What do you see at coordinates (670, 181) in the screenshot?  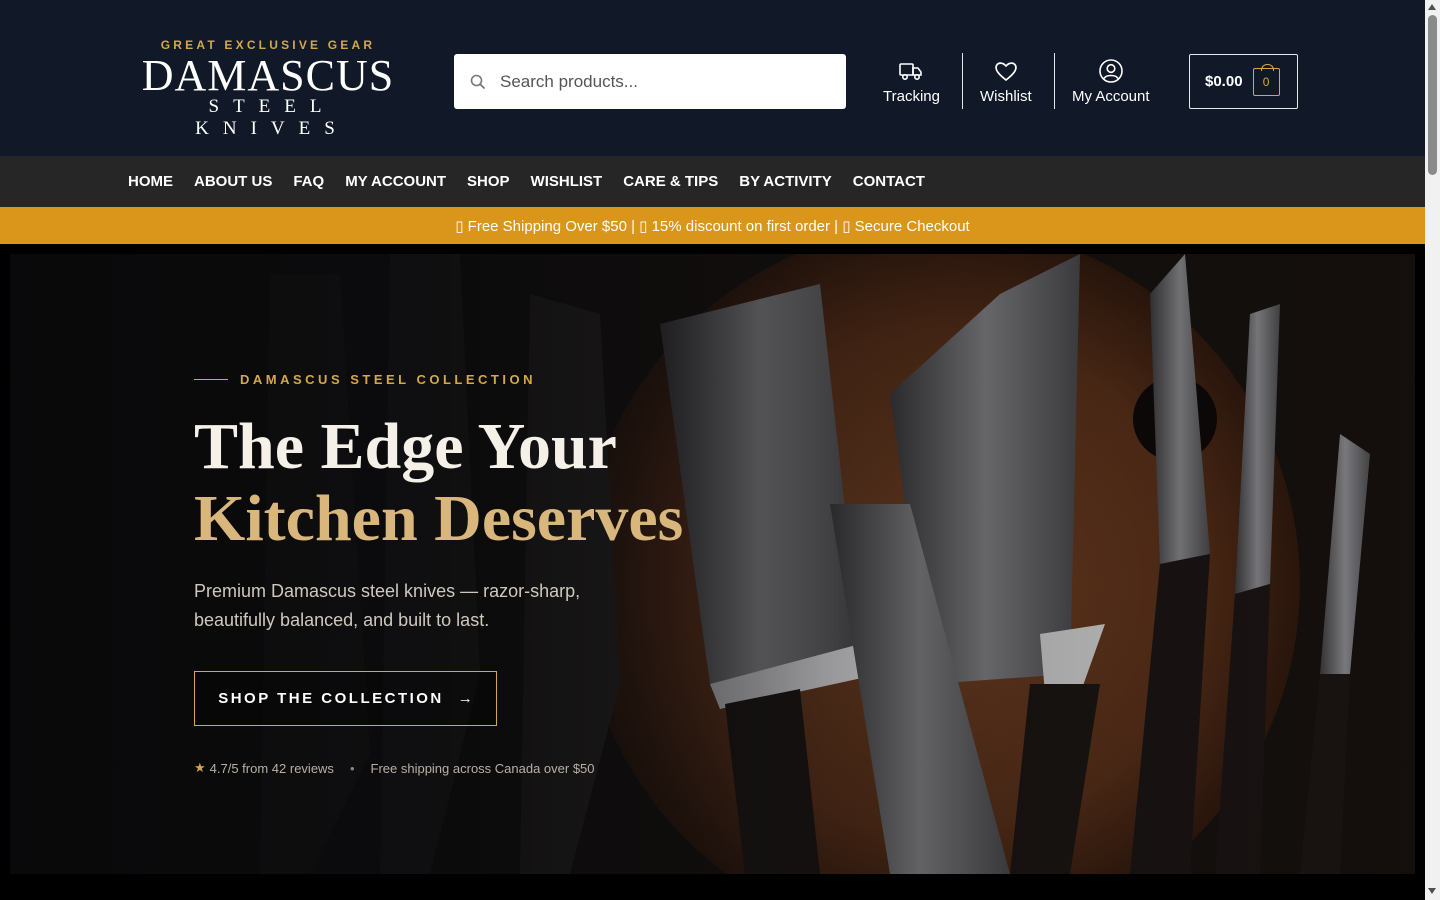 I see `nav-item-care-tips: CARE & TIPS` at bounding box center [670, 181].